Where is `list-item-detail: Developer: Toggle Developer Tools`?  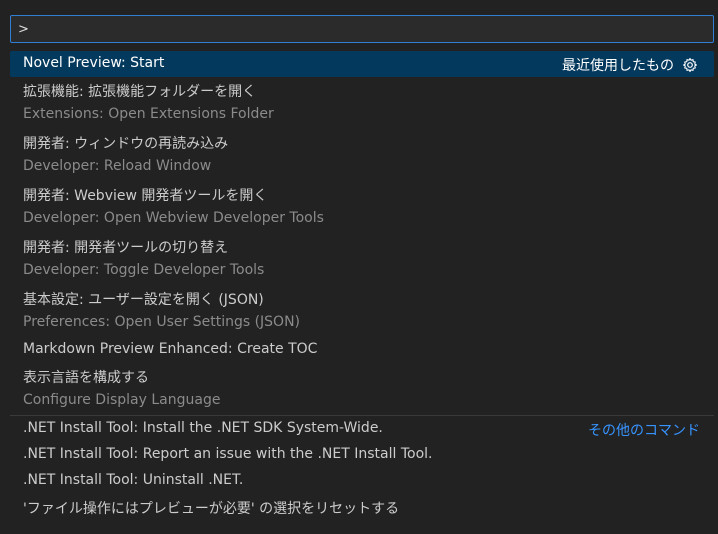
list-item-detail: Developer: Toggle Developer Tools is located at coordinates (144, 270).